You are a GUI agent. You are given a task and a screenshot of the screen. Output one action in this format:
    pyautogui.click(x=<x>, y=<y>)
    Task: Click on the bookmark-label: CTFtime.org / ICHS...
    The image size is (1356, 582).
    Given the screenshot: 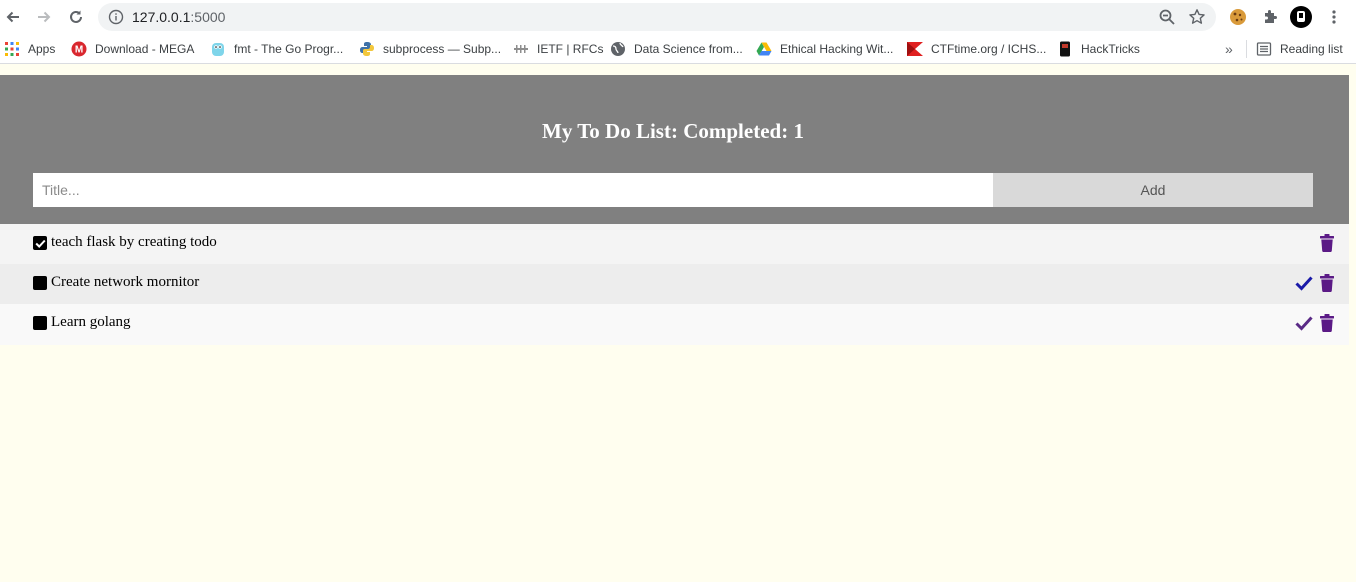 What is the action you would take?
    pyautogui.click(x=989, y=49)
    